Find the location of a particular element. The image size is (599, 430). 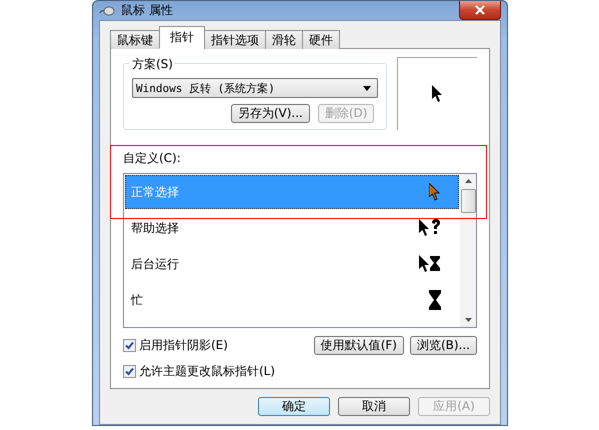

scheme-dropdown: Windows 反转 (系统方案) is located at coordinates (255, 88).